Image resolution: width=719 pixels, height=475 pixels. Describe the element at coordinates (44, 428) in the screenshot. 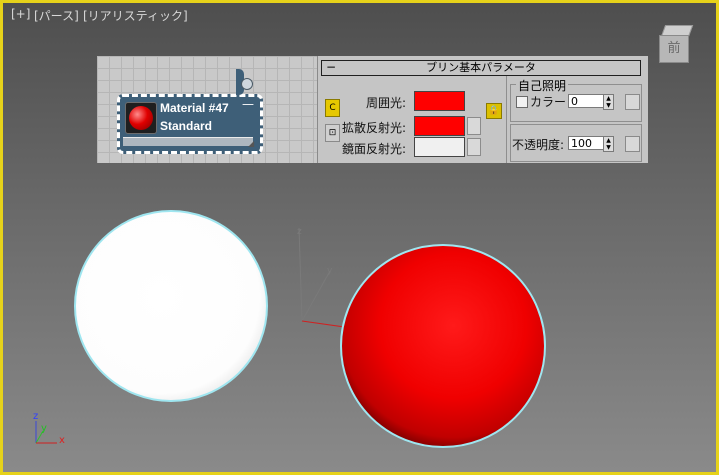

I see `axis-y-label: y` at that location.